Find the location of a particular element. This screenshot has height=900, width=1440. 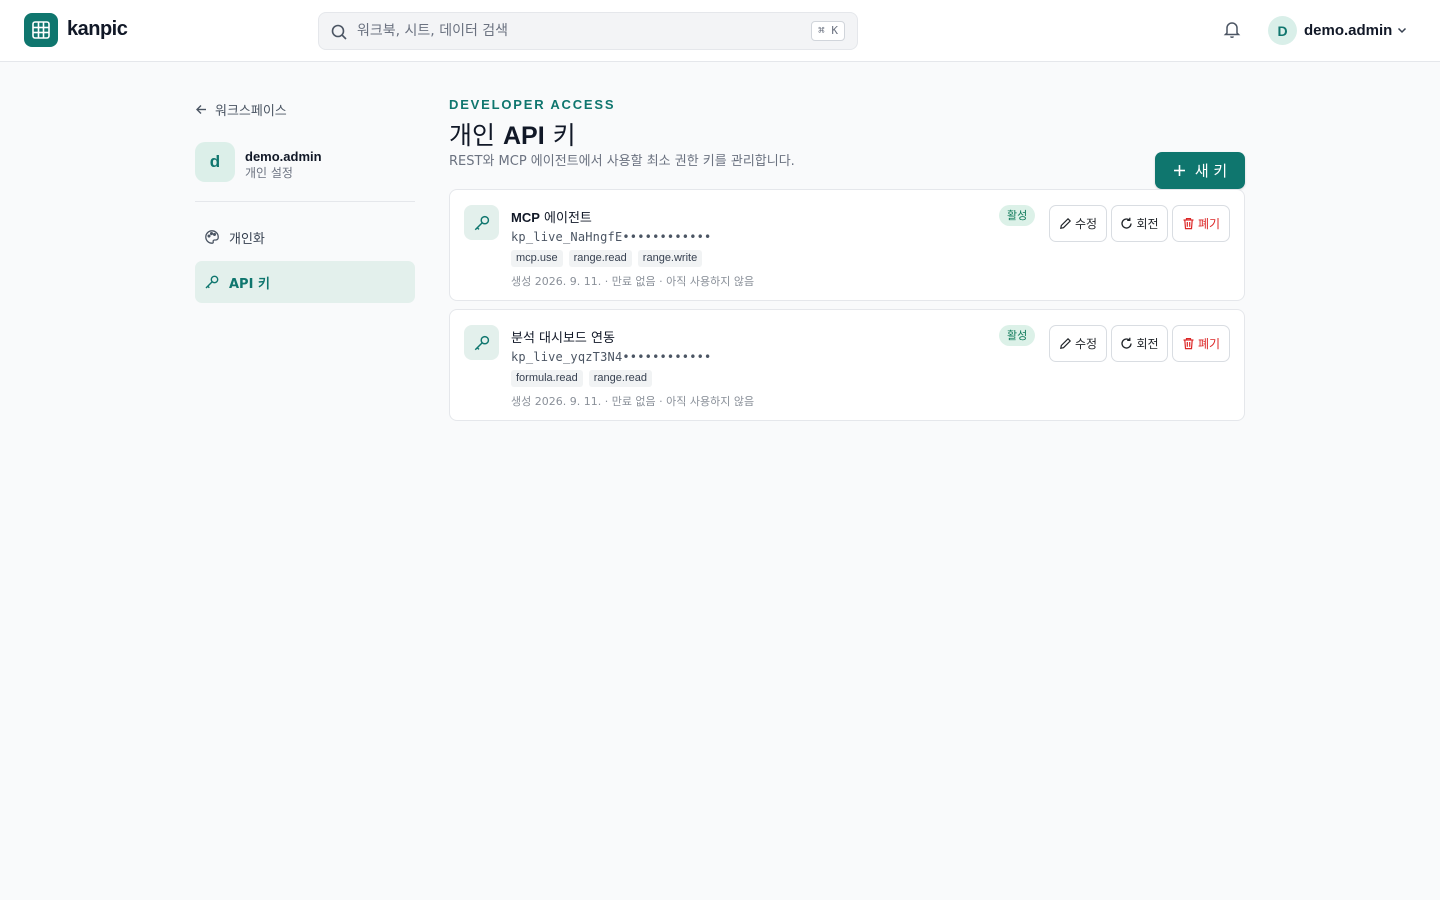

sidebar-item-label: 개인화 is located at coordinates (247, 239).